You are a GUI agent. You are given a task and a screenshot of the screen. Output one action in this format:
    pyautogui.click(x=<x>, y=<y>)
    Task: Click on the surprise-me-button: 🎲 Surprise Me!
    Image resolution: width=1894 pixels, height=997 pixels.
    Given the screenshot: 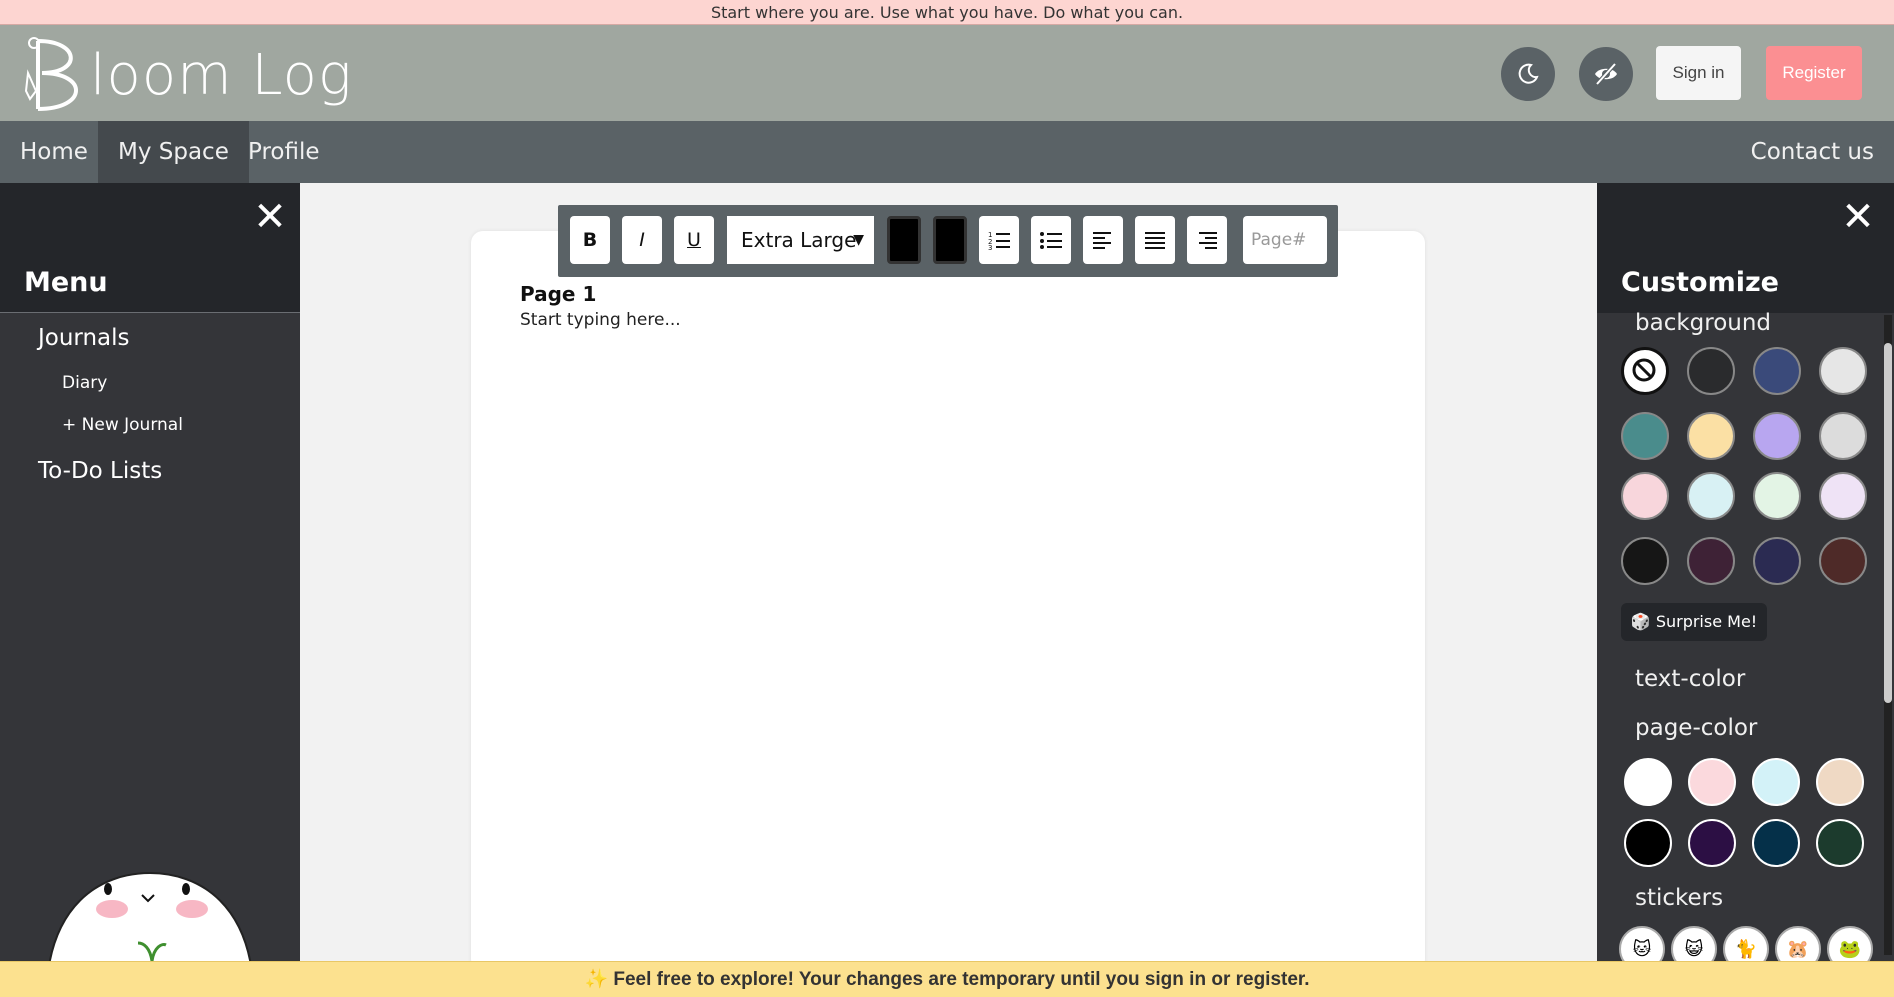 What is the action you would take?
    pyautogui.click(x=1694, y=622)
    